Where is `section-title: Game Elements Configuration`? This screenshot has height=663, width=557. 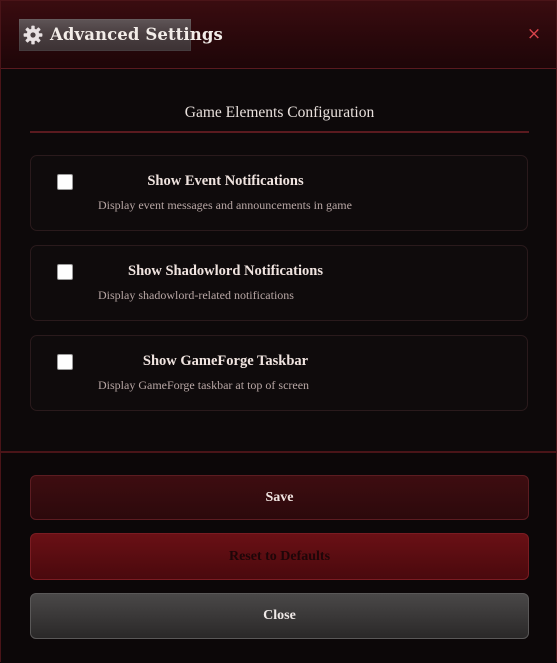
section-title: Game Elements Configuration is located at coordinates (279, 112).